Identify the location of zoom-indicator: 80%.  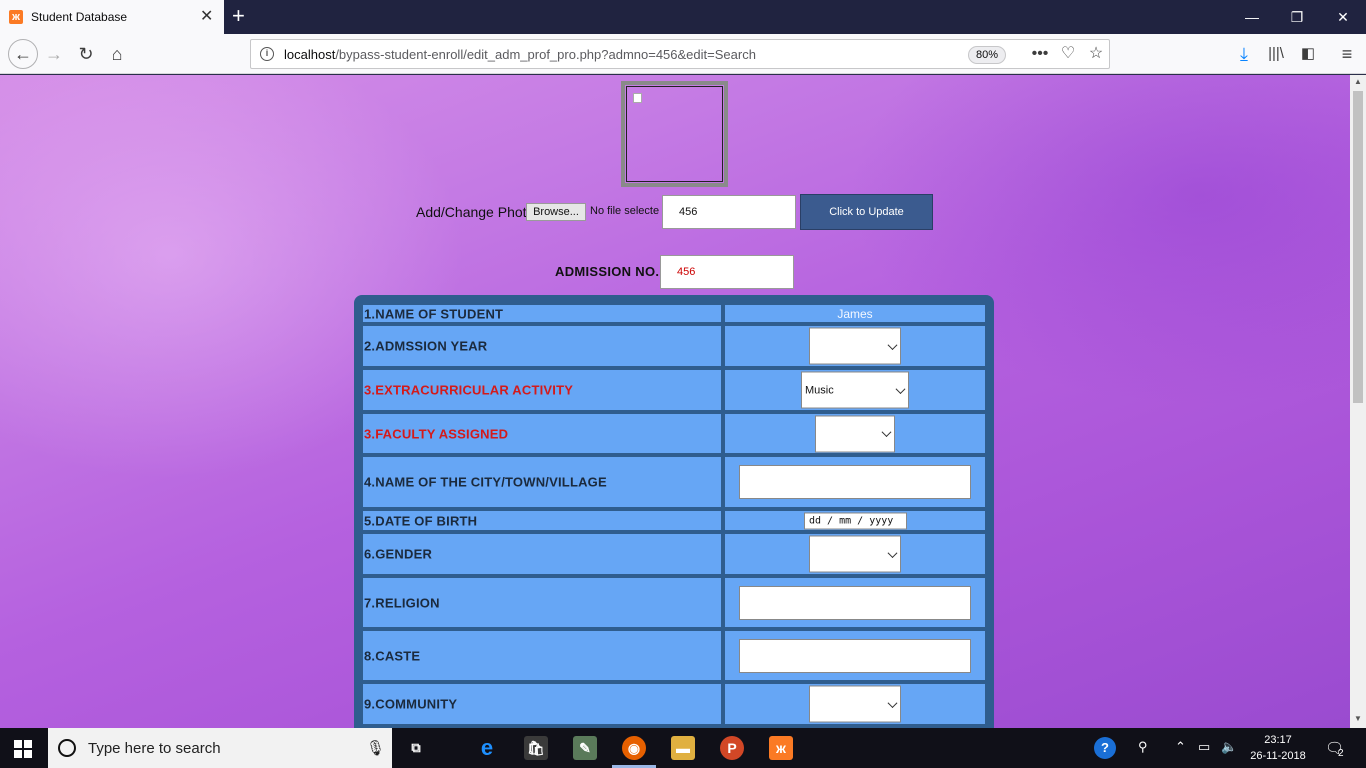
(987, 55).